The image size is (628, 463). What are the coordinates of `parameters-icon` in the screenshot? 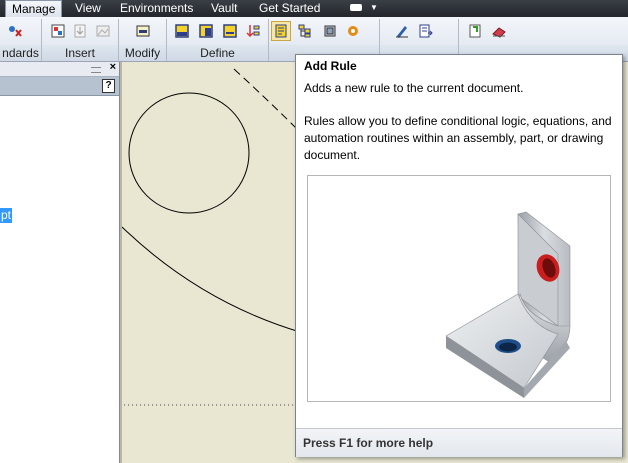 It's located at (143, 31).